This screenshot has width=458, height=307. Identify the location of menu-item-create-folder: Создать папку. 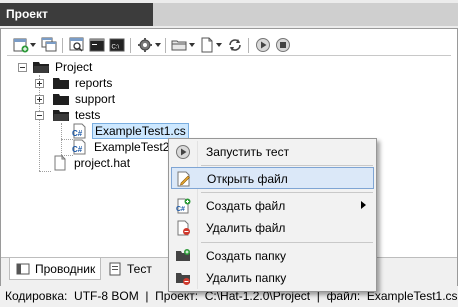
(272, 256).